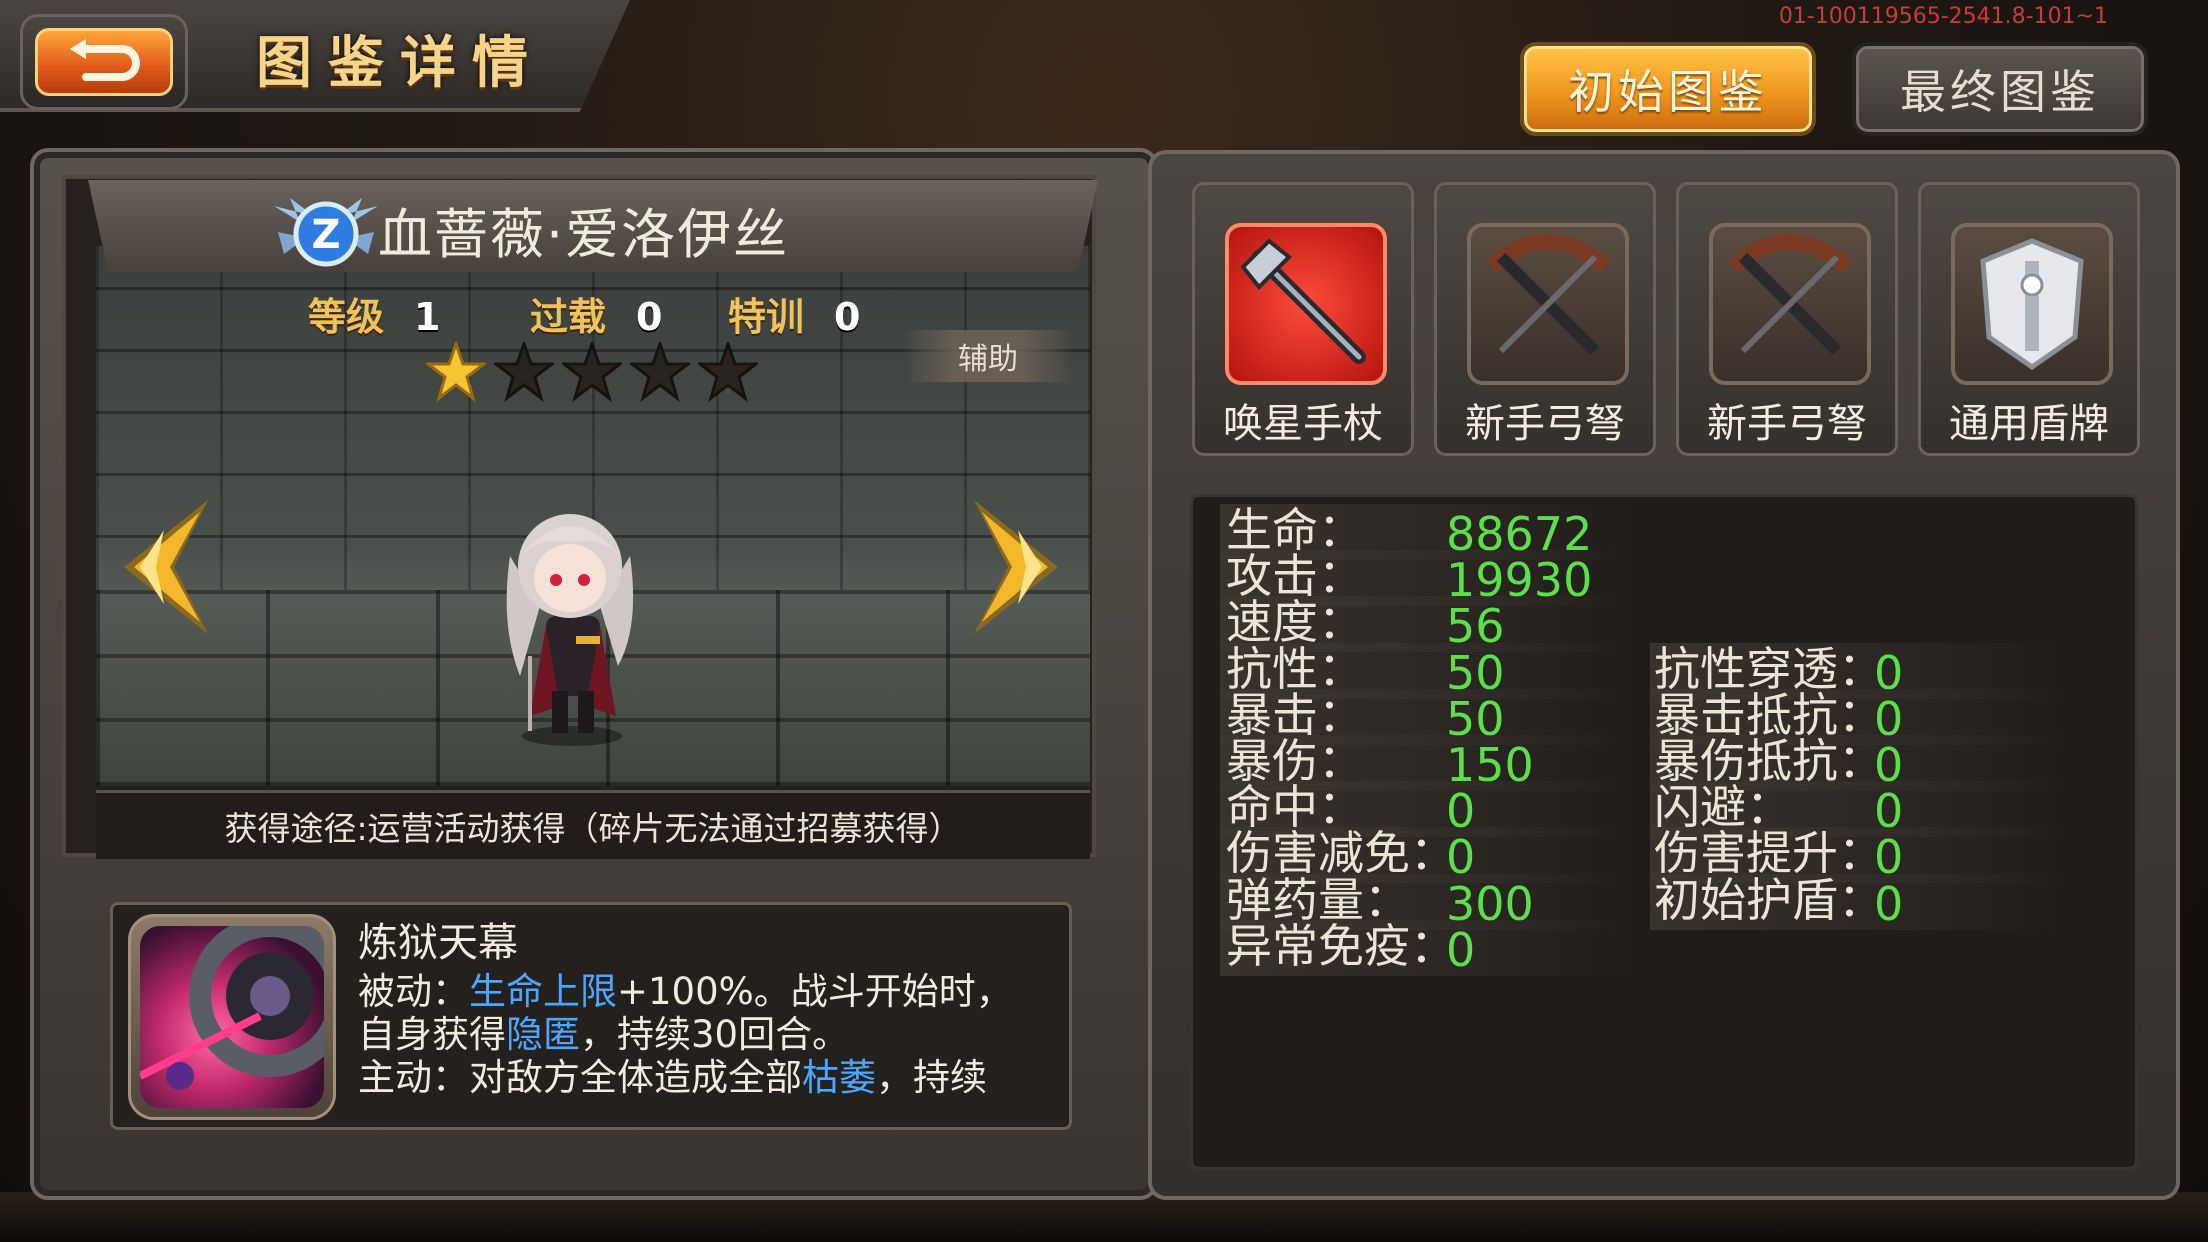 This screenshot has height=1242, width=2208. What do you see at coordinates (427, 317) in the screenshot?
I see `level-value: 1` at bounding box center [427, 317].